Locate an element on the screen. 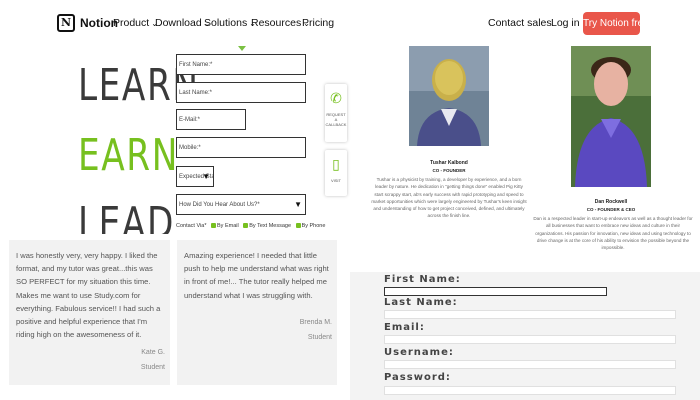 Image resolution: width=700 pixels, height=400 pixels. nav-pricing: Pricing is located at coordinates (318, 23).